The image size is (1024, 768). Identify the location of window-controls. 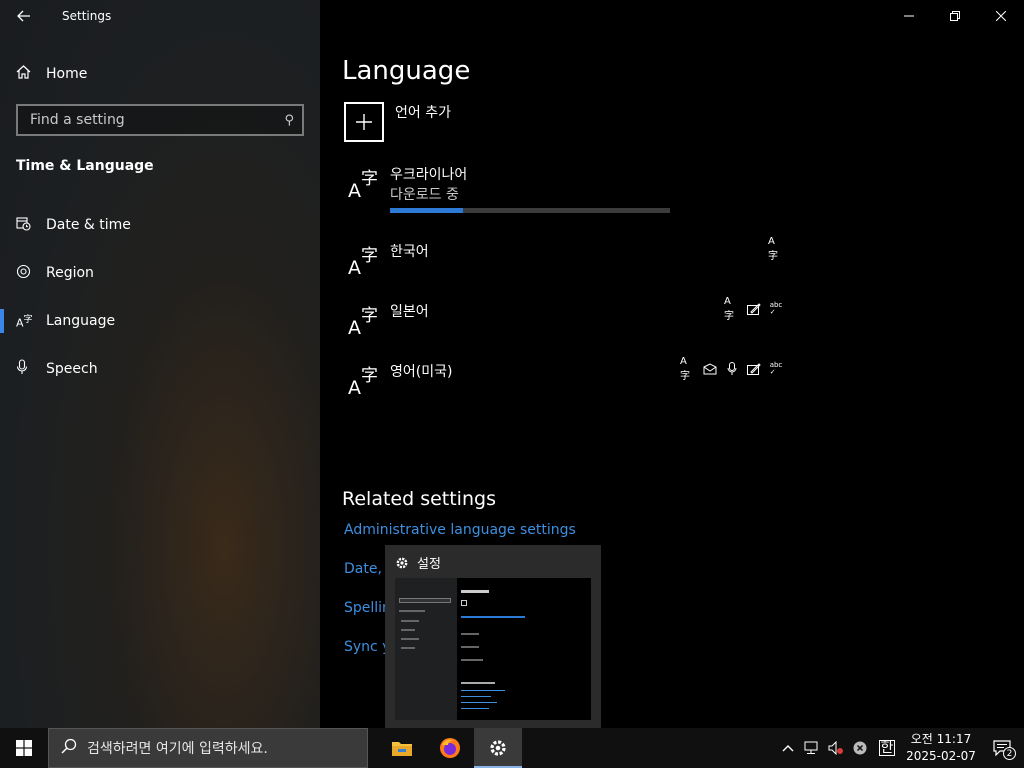
(955, 16).